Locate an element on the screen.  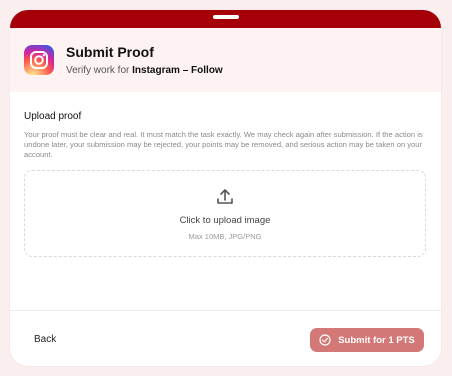
page-title: Submit Proof is located at coordinates (110, 52).